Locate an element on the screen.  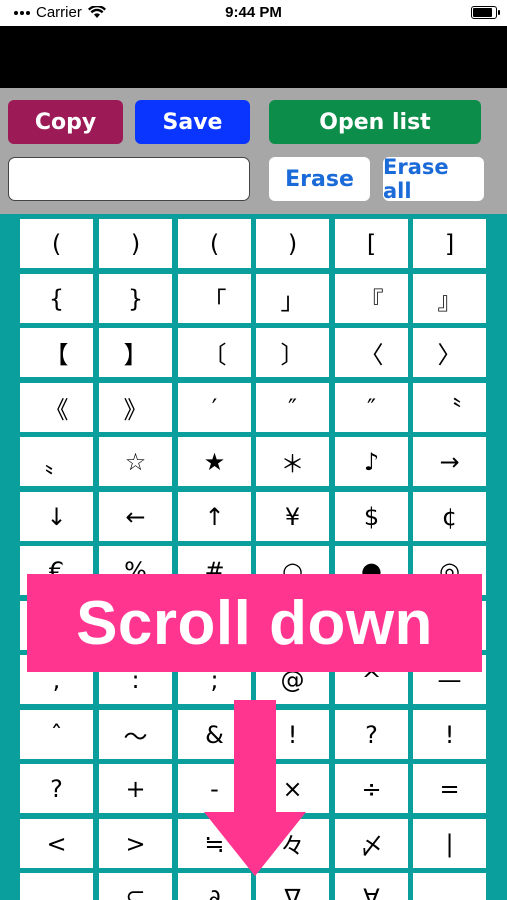
symbol-key: 〟 is located at coordinates (56, 461).